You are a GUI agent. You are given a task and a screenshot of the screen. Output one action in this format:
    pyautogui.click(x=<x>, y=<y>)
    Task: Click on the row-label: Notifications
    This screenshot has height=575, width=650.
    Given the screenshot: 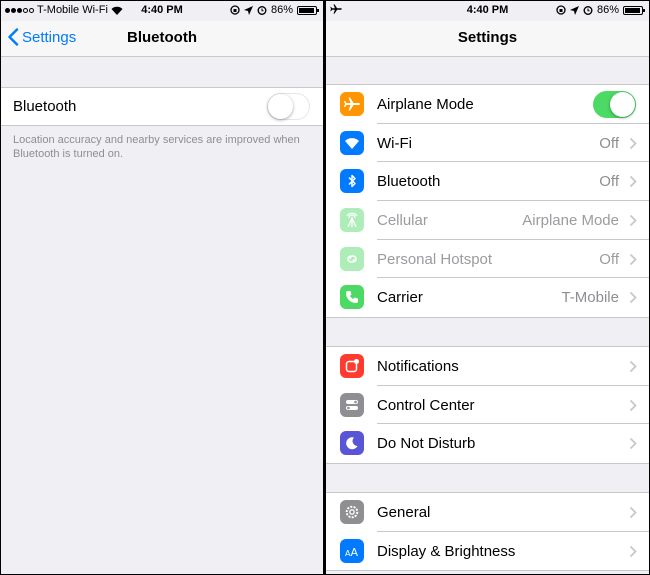 What is the action you would take?
    pyautogui.click(x=418, y=366)
    